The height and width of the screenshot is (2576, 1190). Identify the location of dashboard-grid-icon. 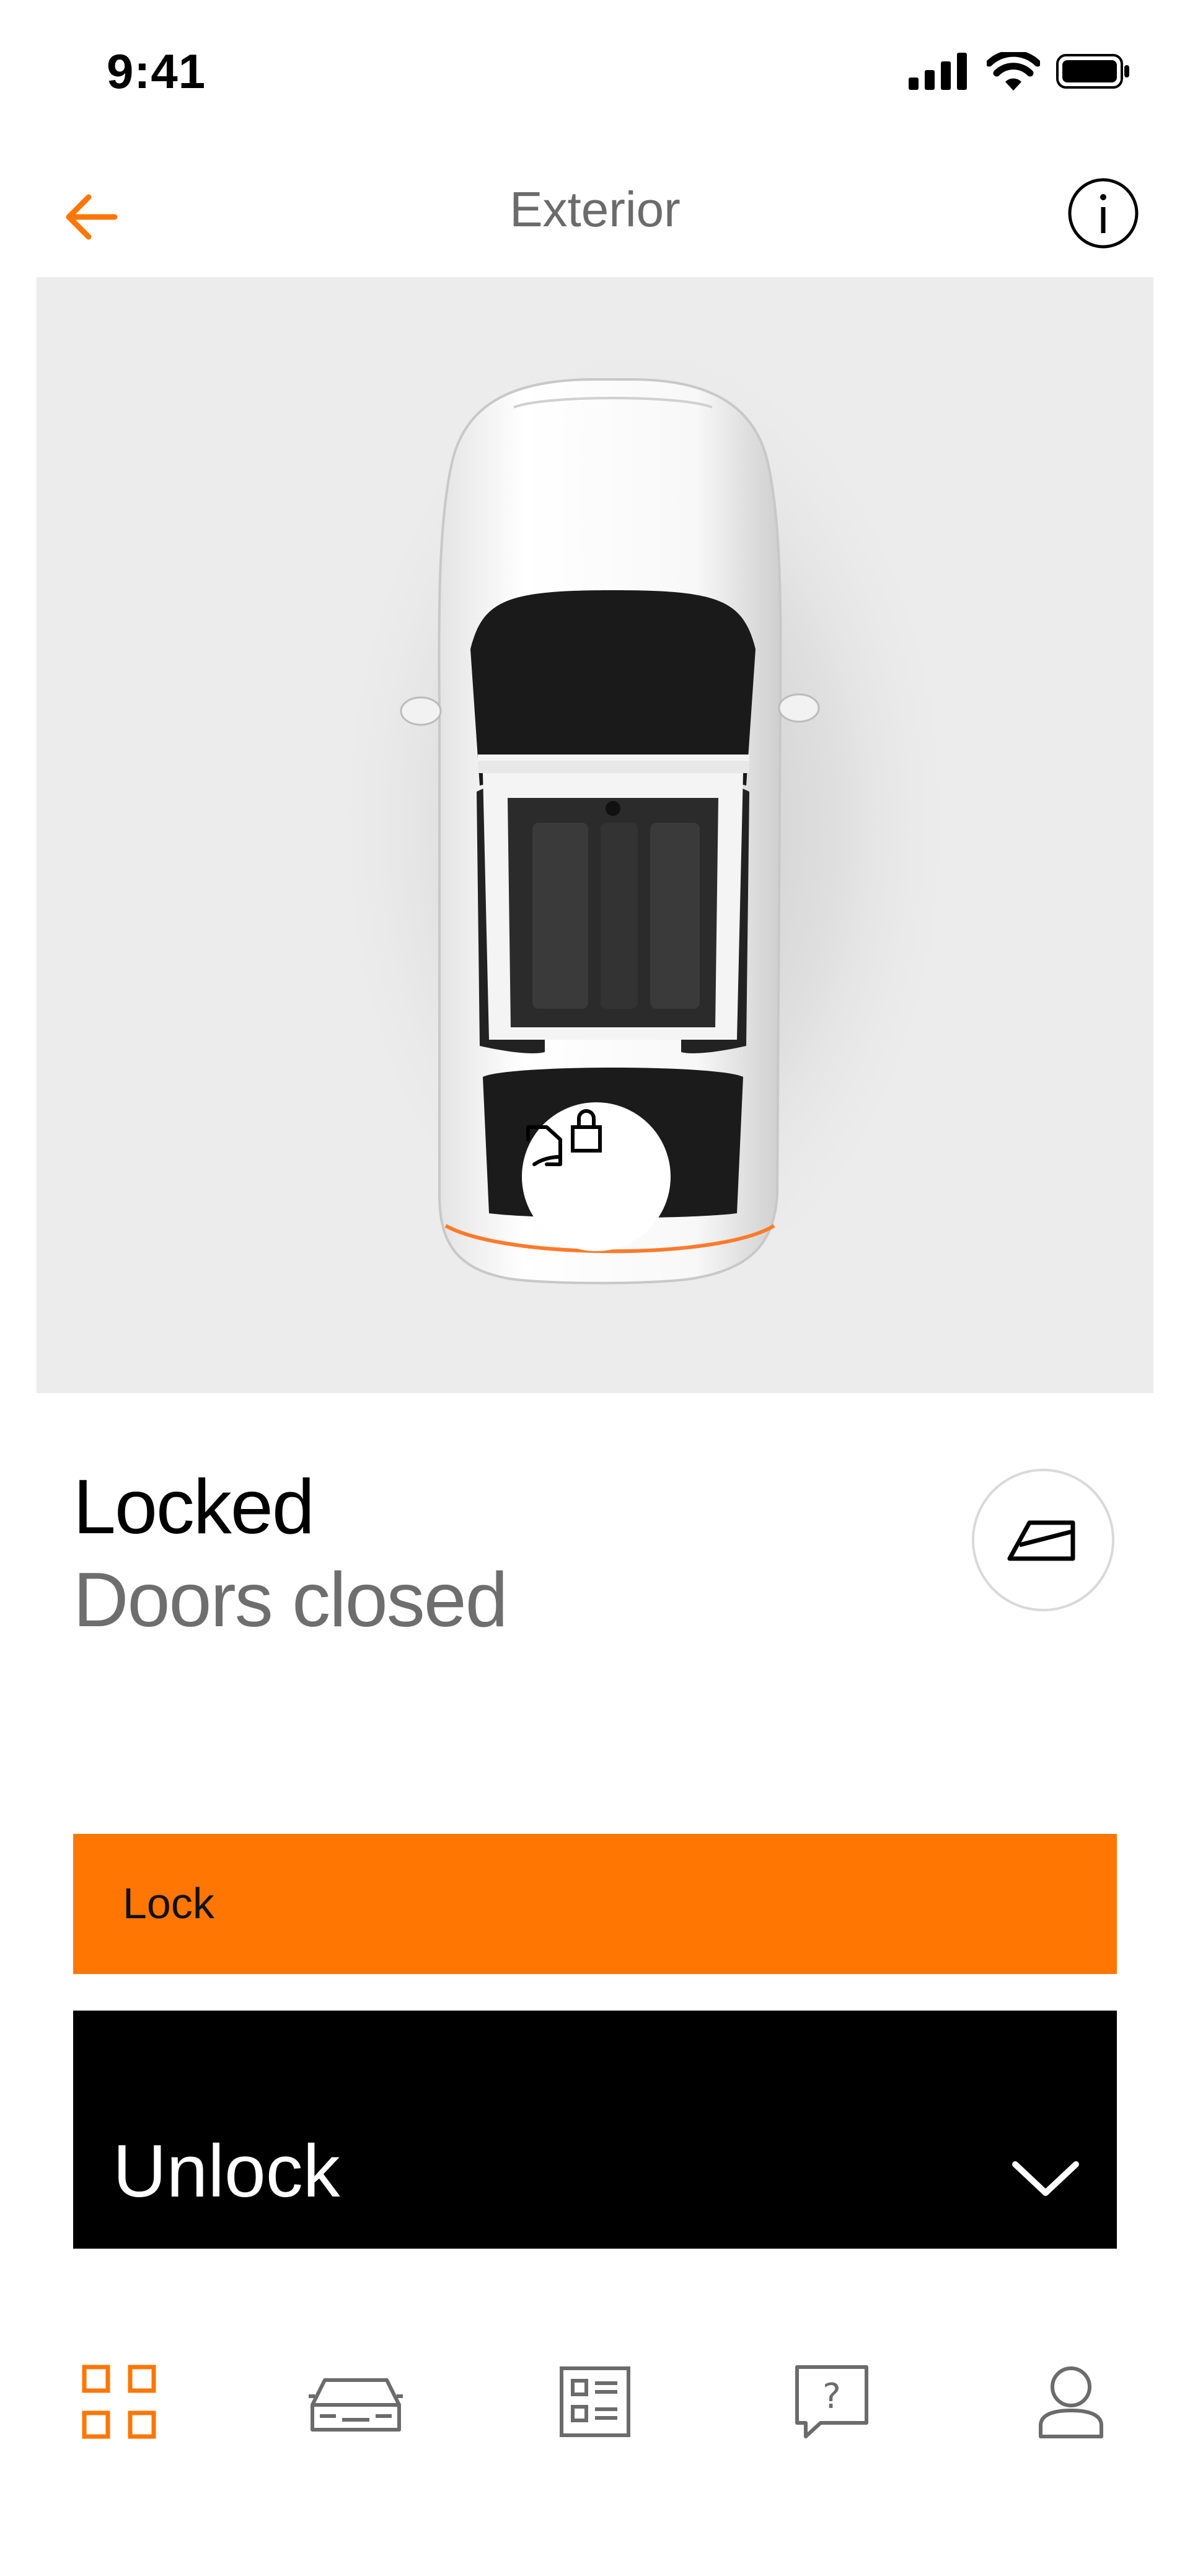
(119, 2402).